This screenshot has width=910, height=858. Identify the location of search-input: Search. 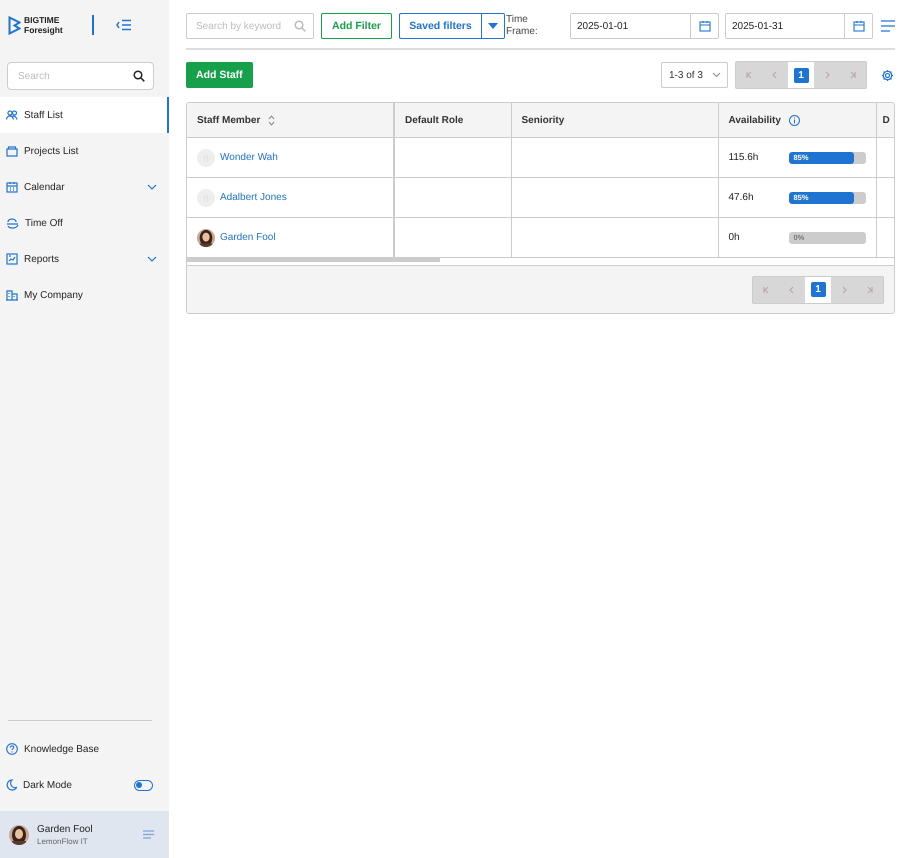
(74, 76).